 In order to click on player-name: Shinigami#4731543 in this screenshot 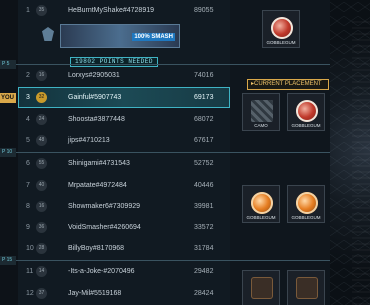, I will do `click(99, 163)`.